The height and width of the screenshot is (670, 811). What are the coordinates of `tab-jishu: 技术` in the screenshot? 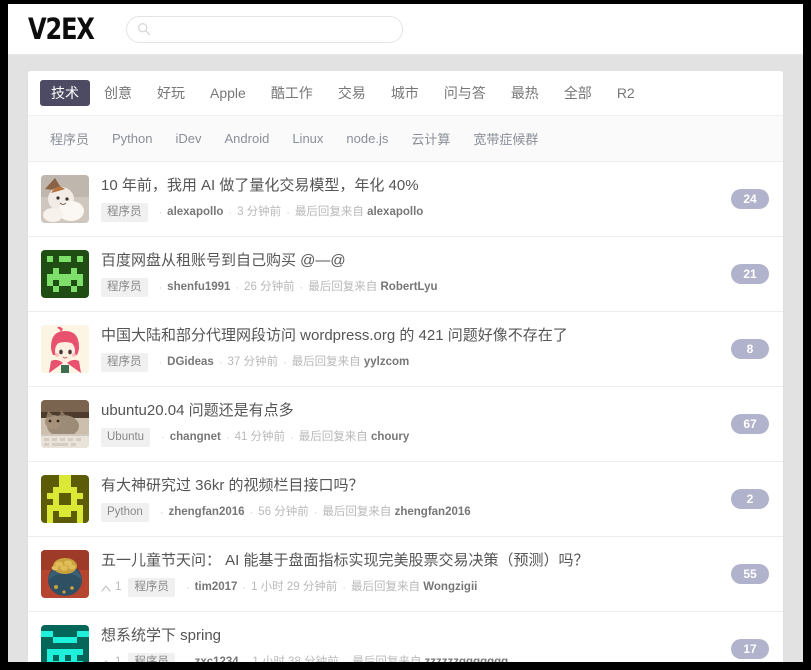 It's located at (65, 93).